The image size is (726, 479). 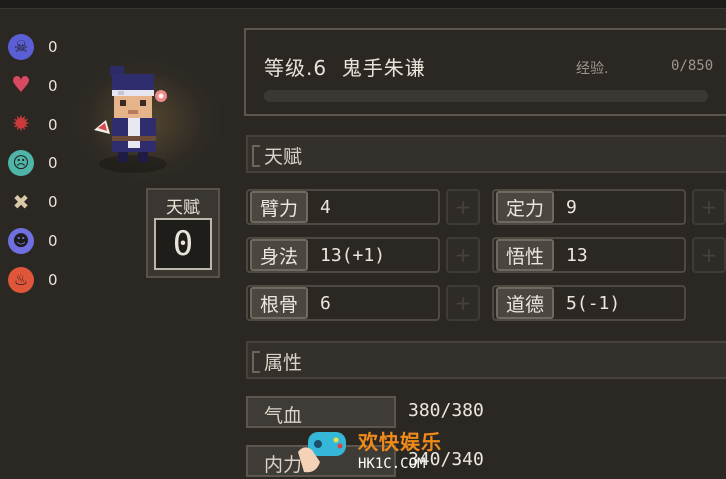 What do you see at coordinates (463, 303) in the screenshot?
I see `add-constitution-button: +` at bounding box center [463, 303].